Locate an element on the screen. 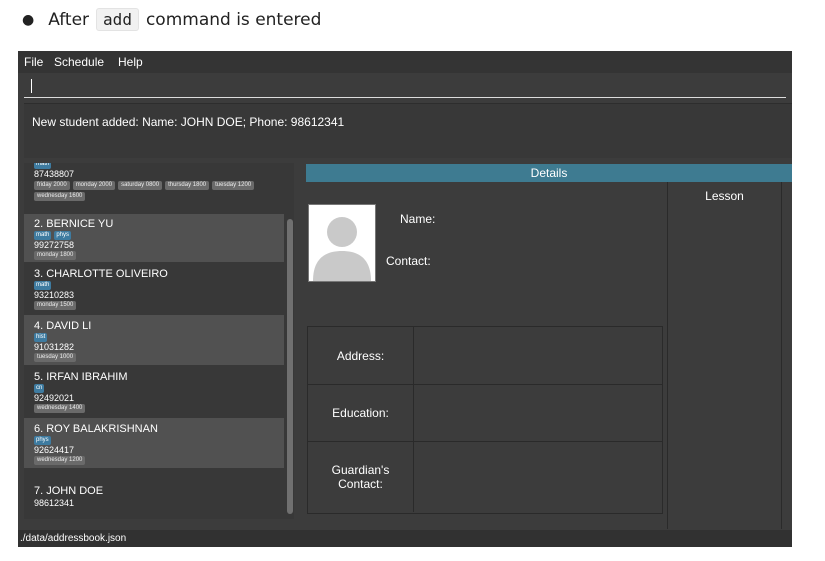  avatar is located at coordinates (342, 243).